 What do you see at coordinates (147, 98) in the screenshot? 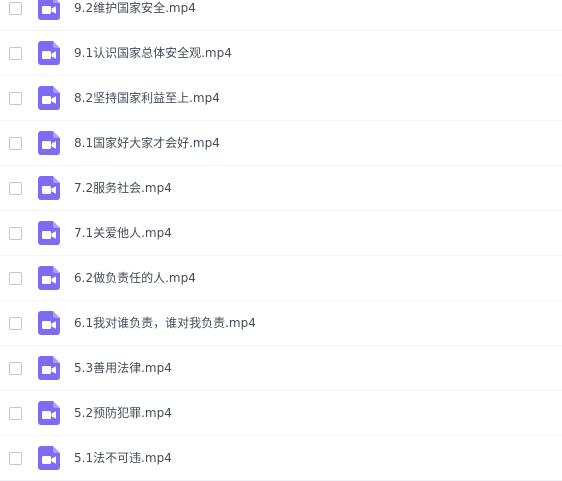
I see `file-name: 8.2坚持国家利益至上.mp4` at bounding box center [147, 98].